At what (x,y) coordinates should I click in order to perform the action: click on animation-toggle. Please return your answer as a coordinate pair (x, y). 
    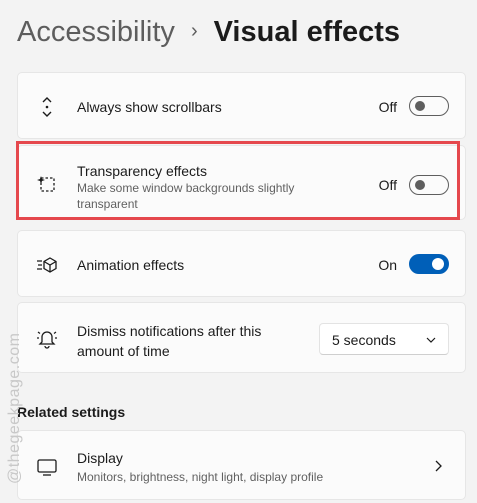
    Looking at the image, I should click on (429, 264).